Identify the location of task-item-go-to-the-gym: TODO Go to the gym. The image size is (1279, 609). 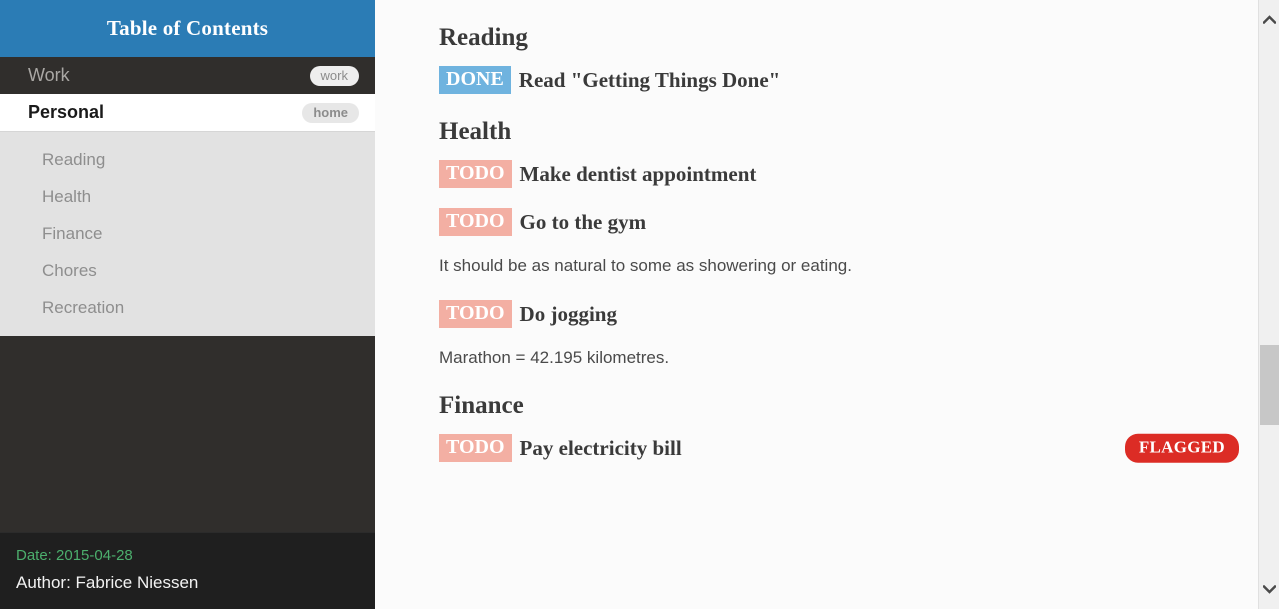
(839, 222).